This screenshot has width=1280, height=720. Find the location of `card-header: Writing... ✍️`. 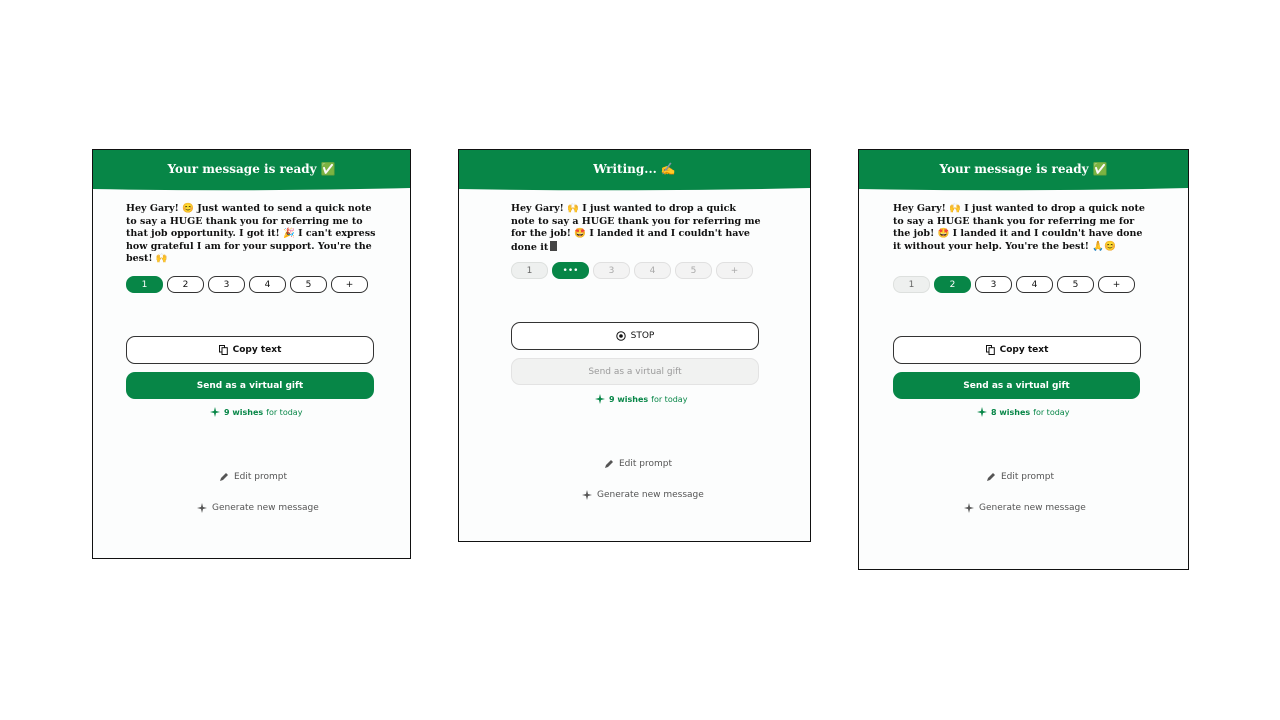

card-header: Writing... ✍️ is located at coordinates (634, 170).